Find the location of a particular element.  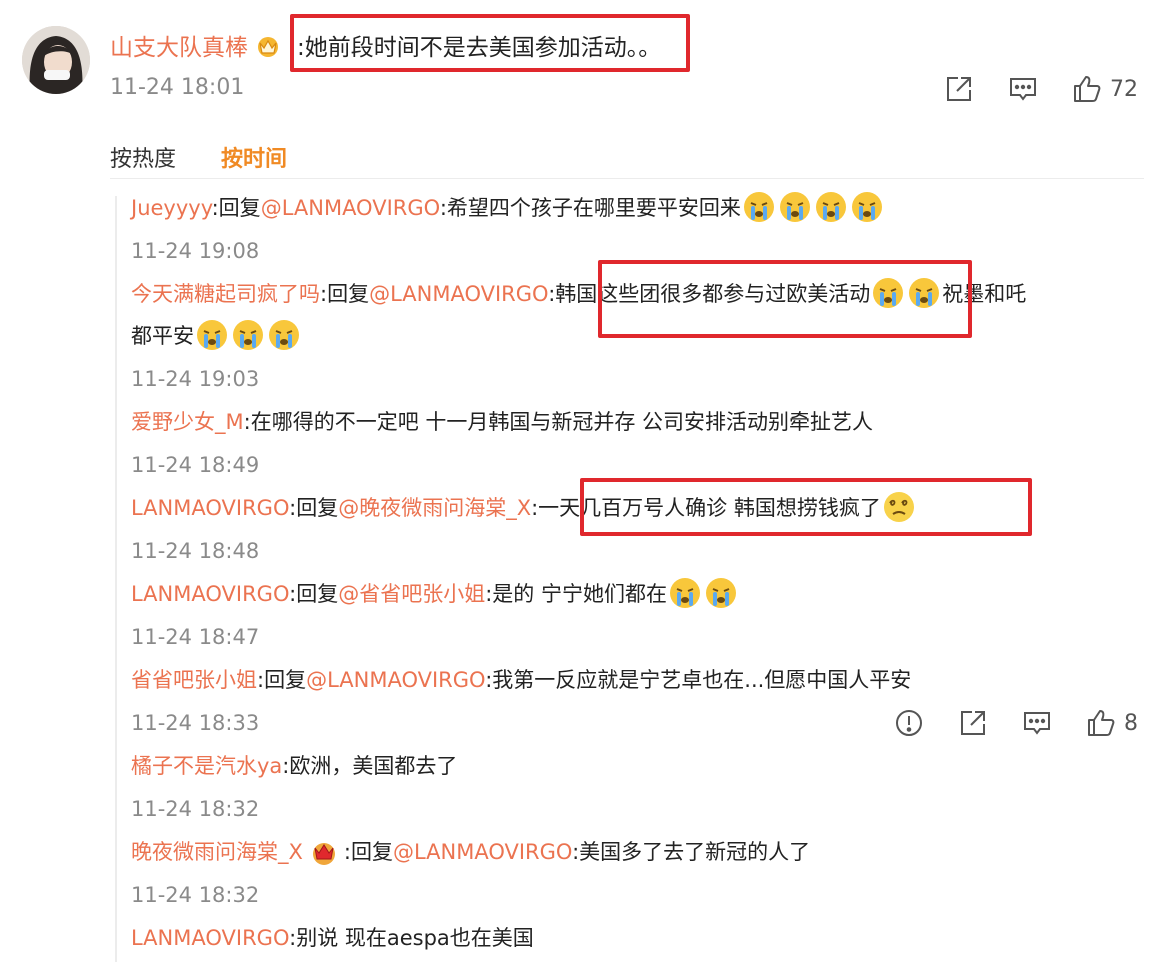

reply-time: 11-24 18:47 is located at coordinates (195, 637).